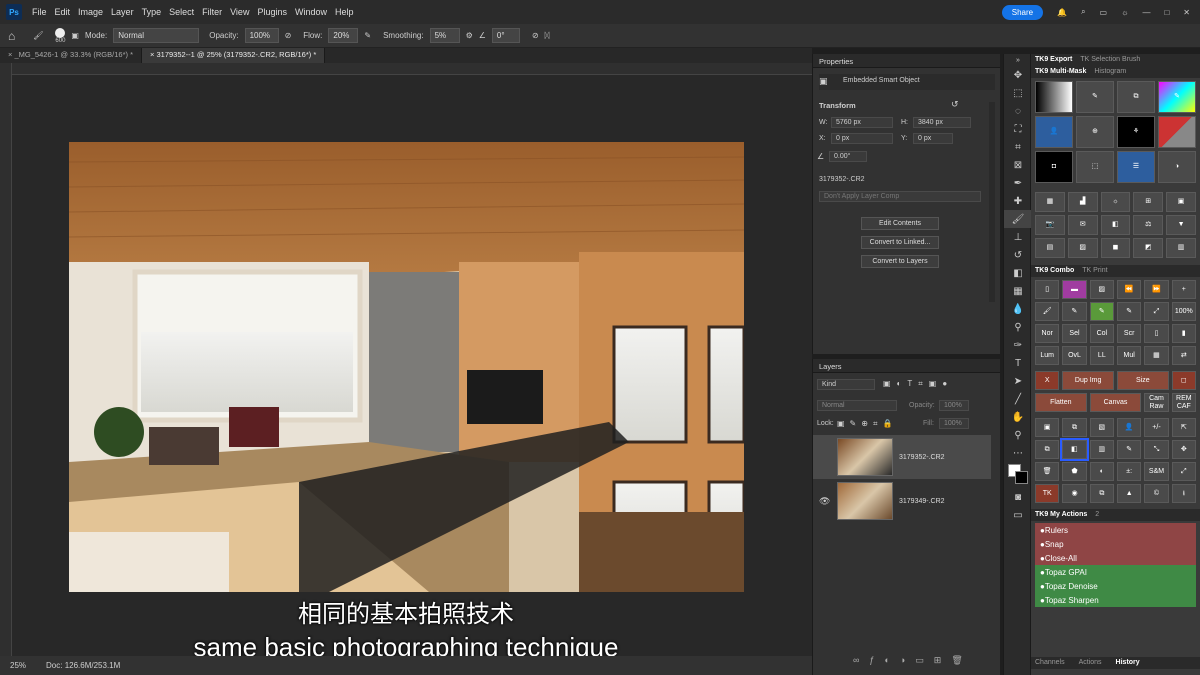  What do you see at coordinates (1018, 111) in the screenshot?
I see `lasso-tool-icon: ◌` at bounding box center [1018, 111].